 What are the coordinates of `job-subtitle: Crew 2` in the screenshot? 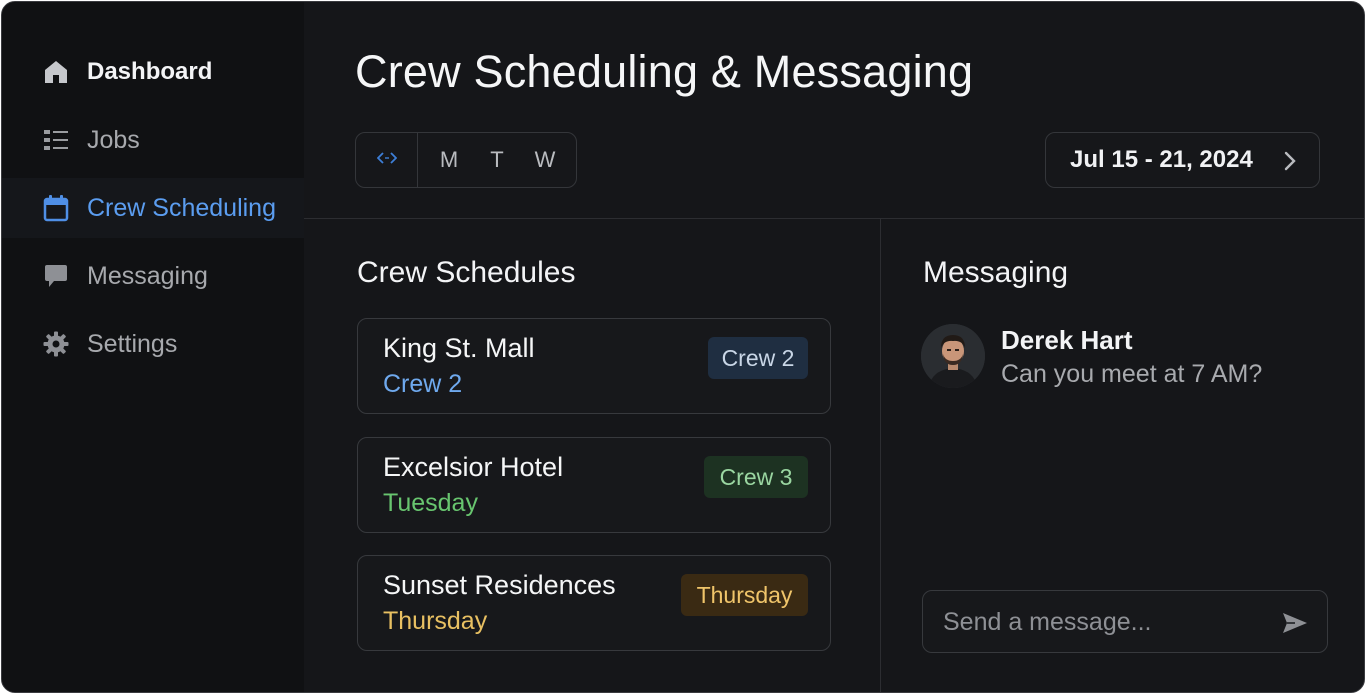 It's located at (423, 384).